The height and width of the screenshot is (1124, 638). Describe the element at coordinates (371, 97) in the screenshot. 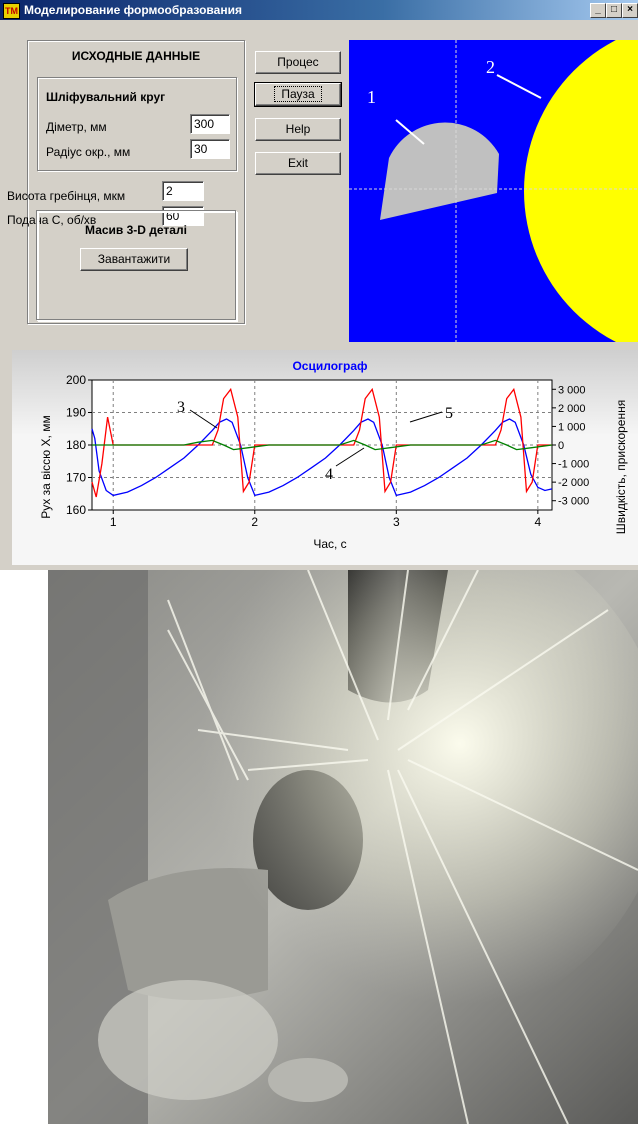

I see `label-workpiece: 1` at that location.